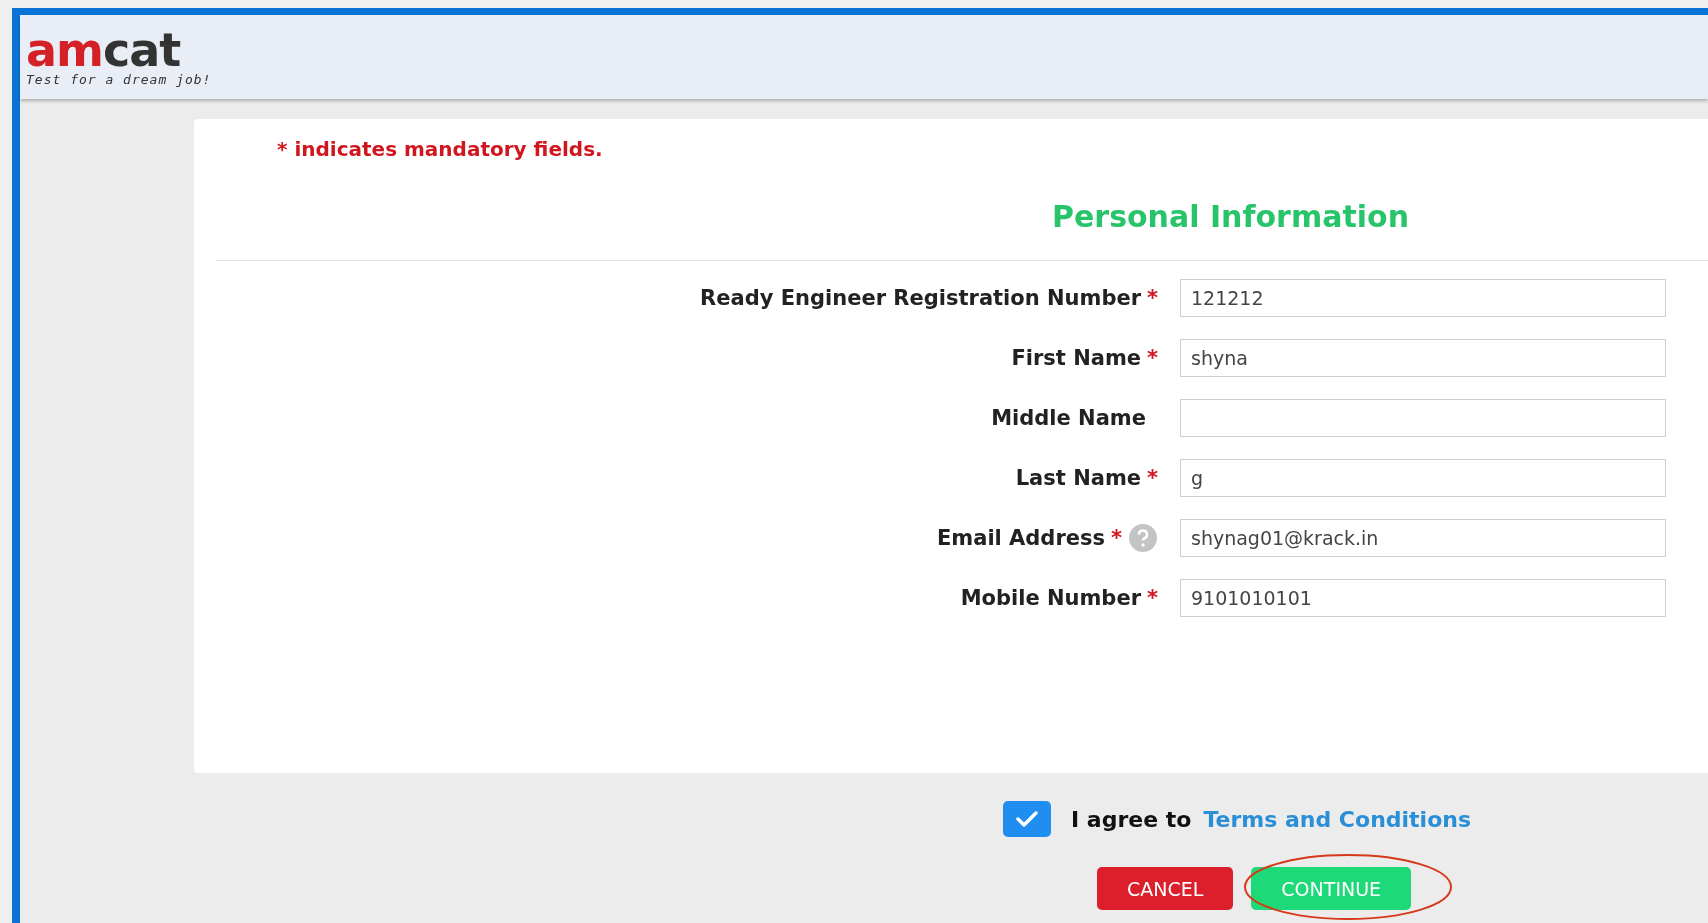 This screenshot has width=1708, height=923. Describe the element at coordinates (1423, 478) in the screenshot. I see `text-input: g` at that location.